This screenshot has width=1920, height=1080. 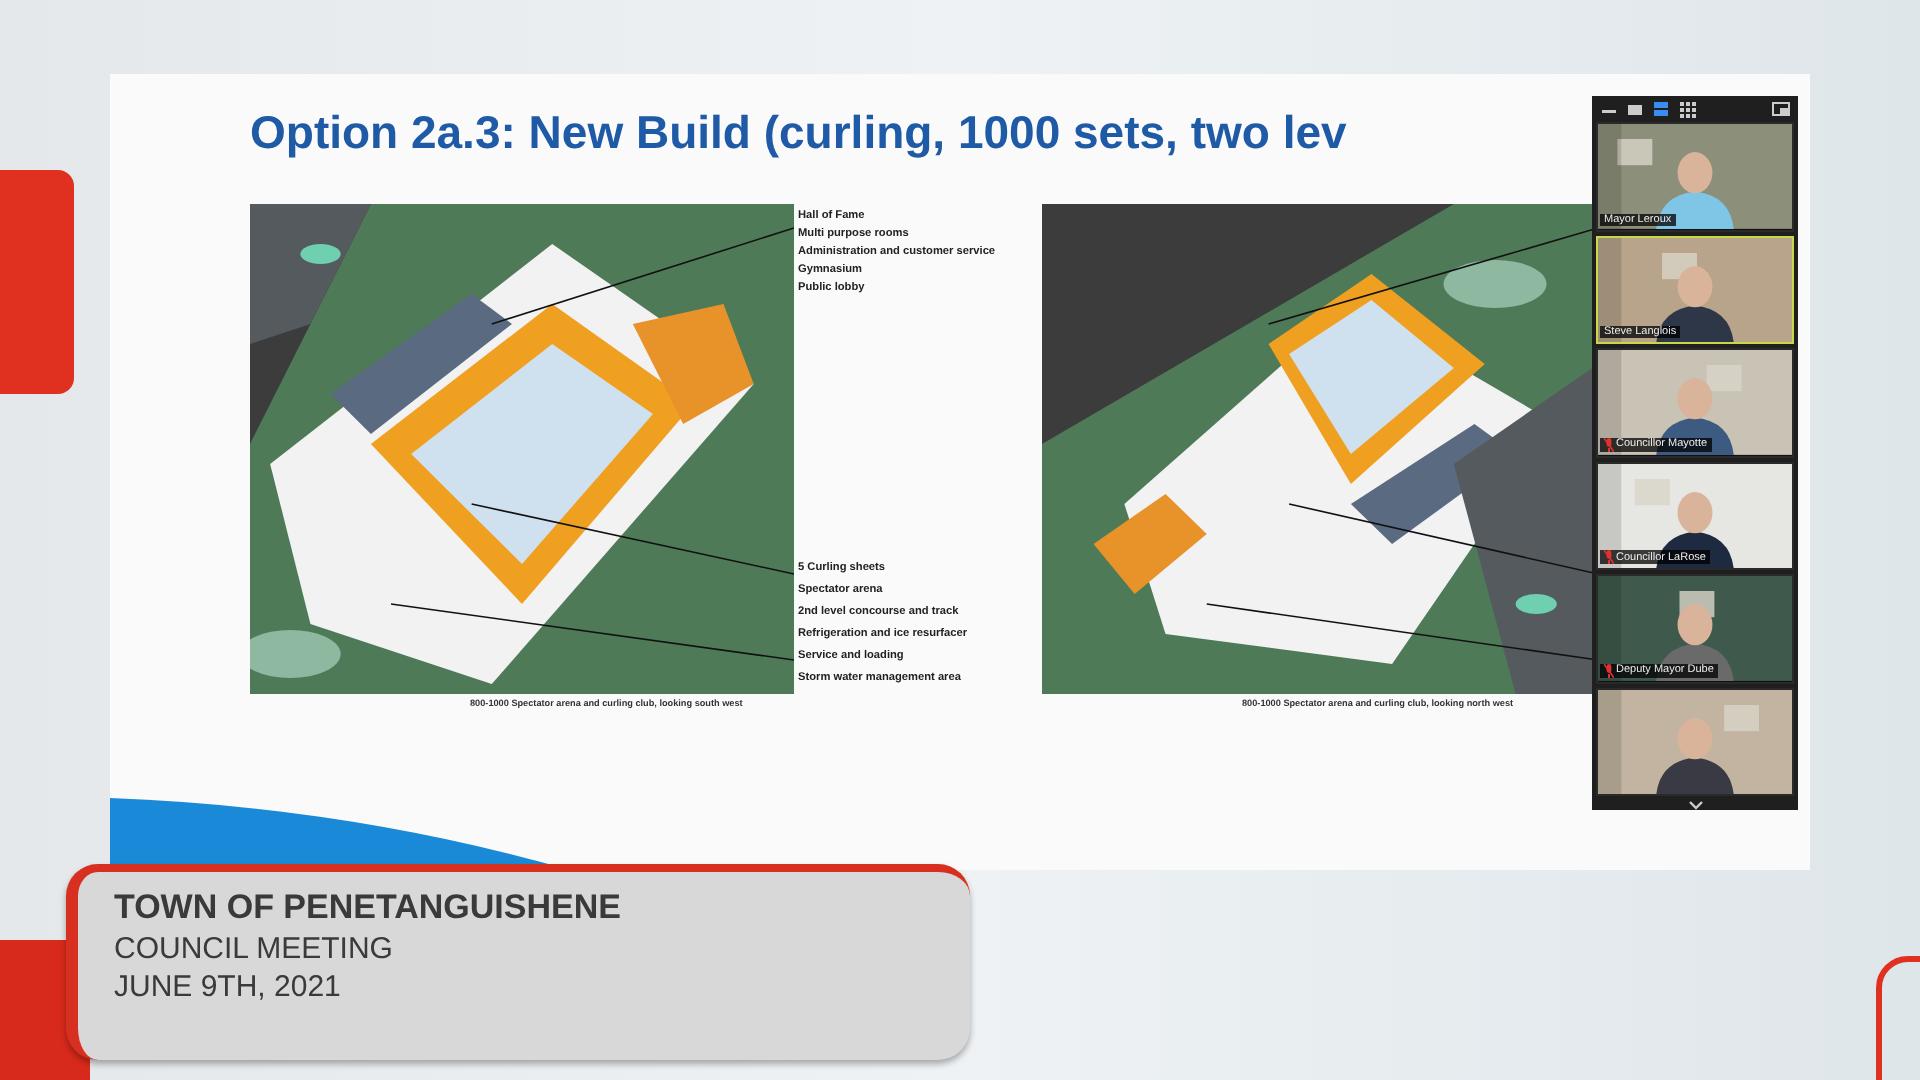 What do you see at coordinates (1695, 804) in the screenshot?
I see `chevron-down-icon` at bounding box center [1695, 804].